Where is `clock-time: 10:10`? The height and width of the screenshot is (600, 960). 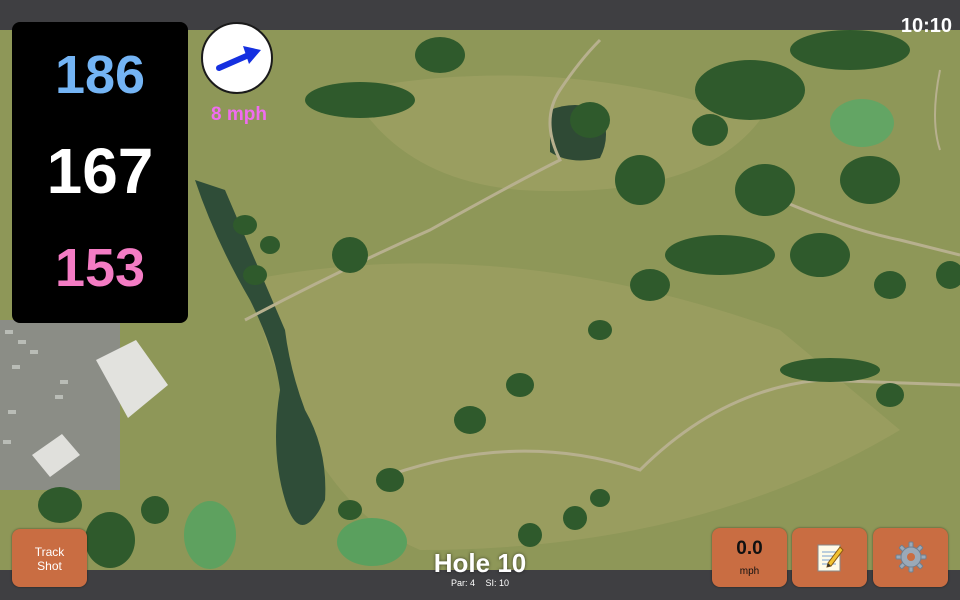
clock-time: 10:10 is located at coordinates (926, 26).